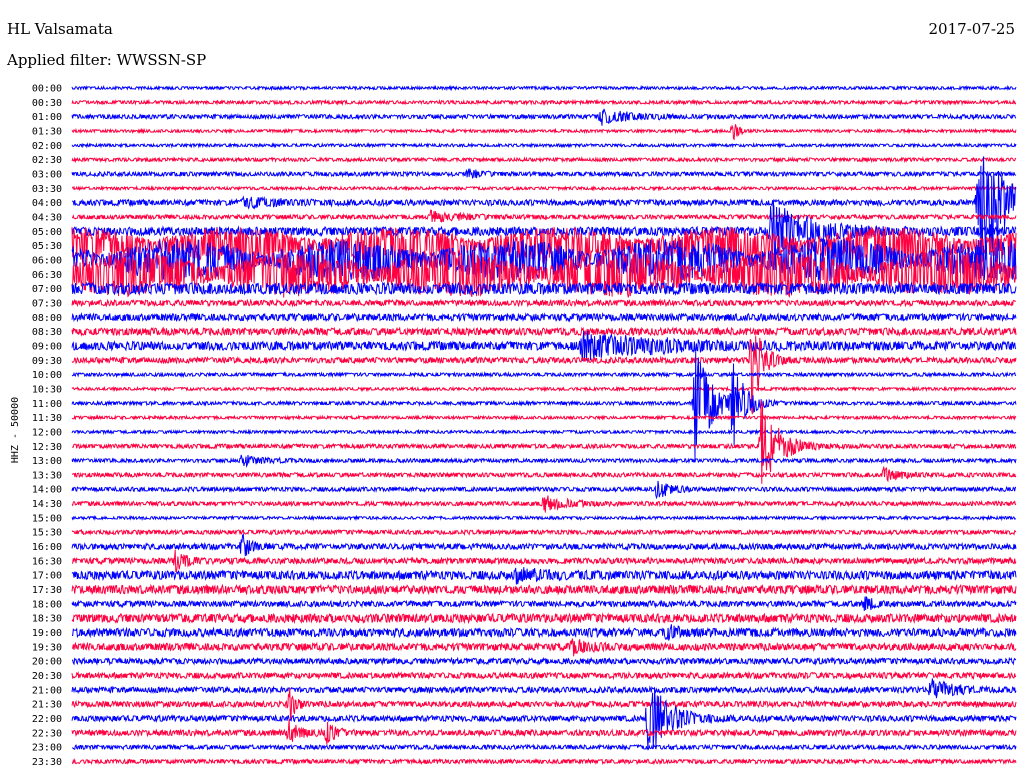 This screenshot has width=1024, height=780. What do you see at coordinates (47, 647) in the screenshot?
I see `time-tick-label: 19:30` at bounding box center [47, 647].